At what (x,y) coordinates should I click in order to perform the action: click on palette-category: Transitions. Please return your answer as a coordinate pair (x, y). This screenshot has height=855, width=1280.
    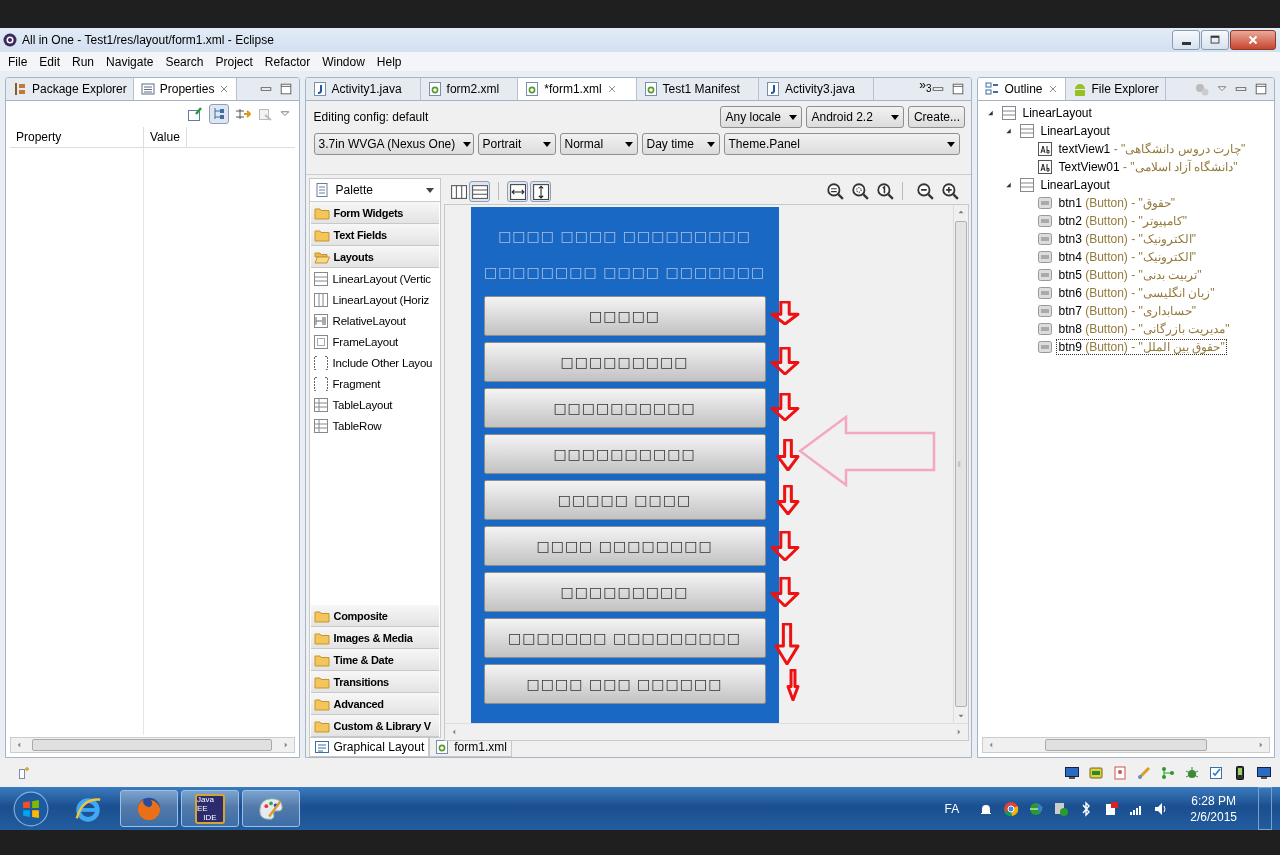
    Looking at the image, I should click on (374, 682).